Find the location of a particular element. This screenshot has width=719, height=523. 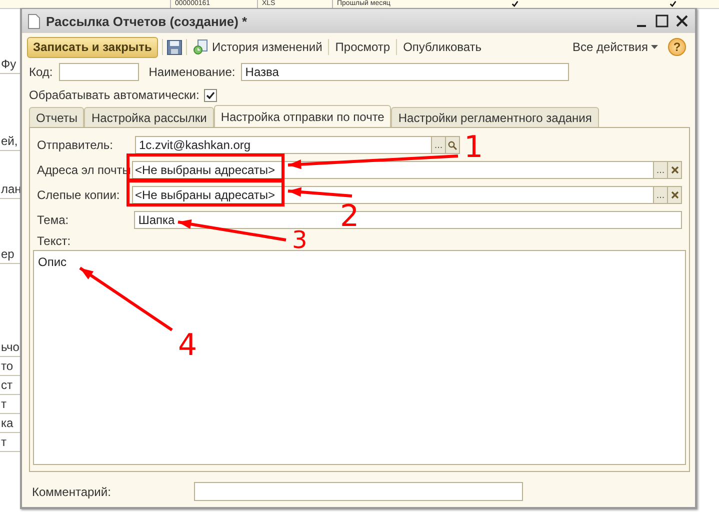

window-title: Рассылка Отчетов (создание) * is located at coordinates (147, 21).